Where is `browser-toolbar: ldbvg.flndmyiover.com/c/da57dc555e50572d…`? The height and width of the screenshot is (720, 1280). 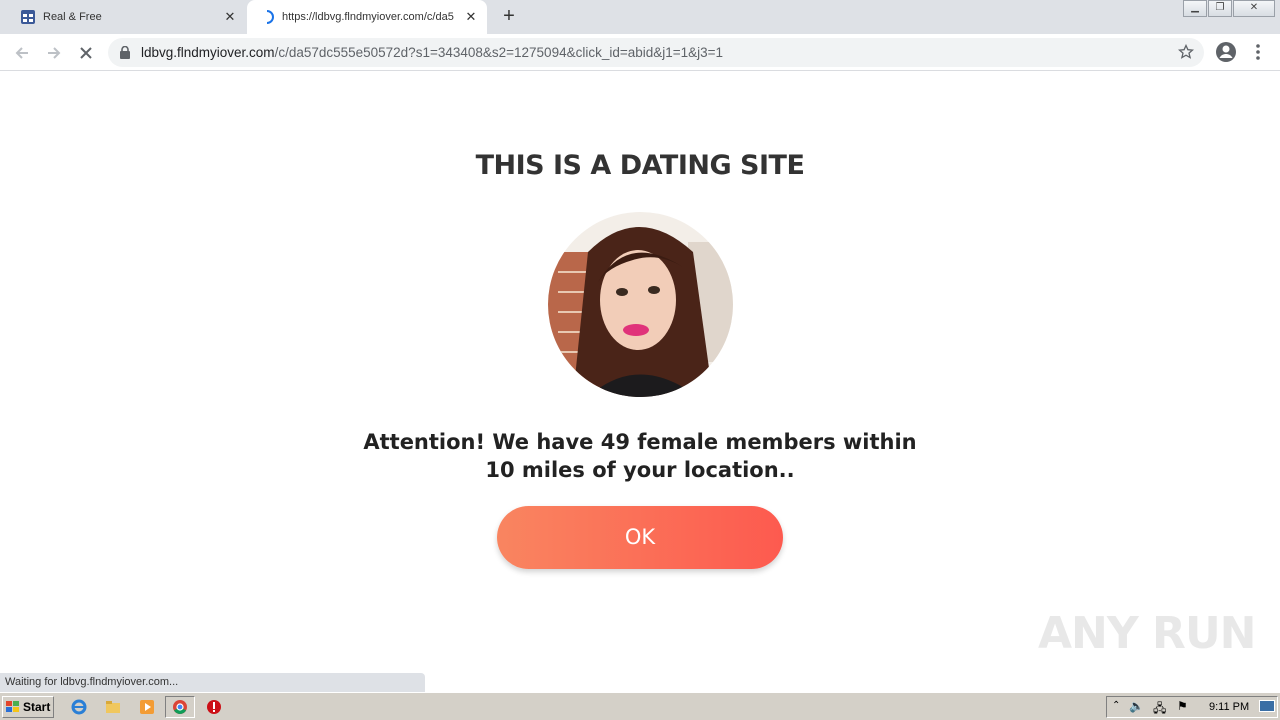
browser-toolbar: ldbvg.flndmyiover.com/c/da57dc555e50572d… is located at coordinates (640, 52).